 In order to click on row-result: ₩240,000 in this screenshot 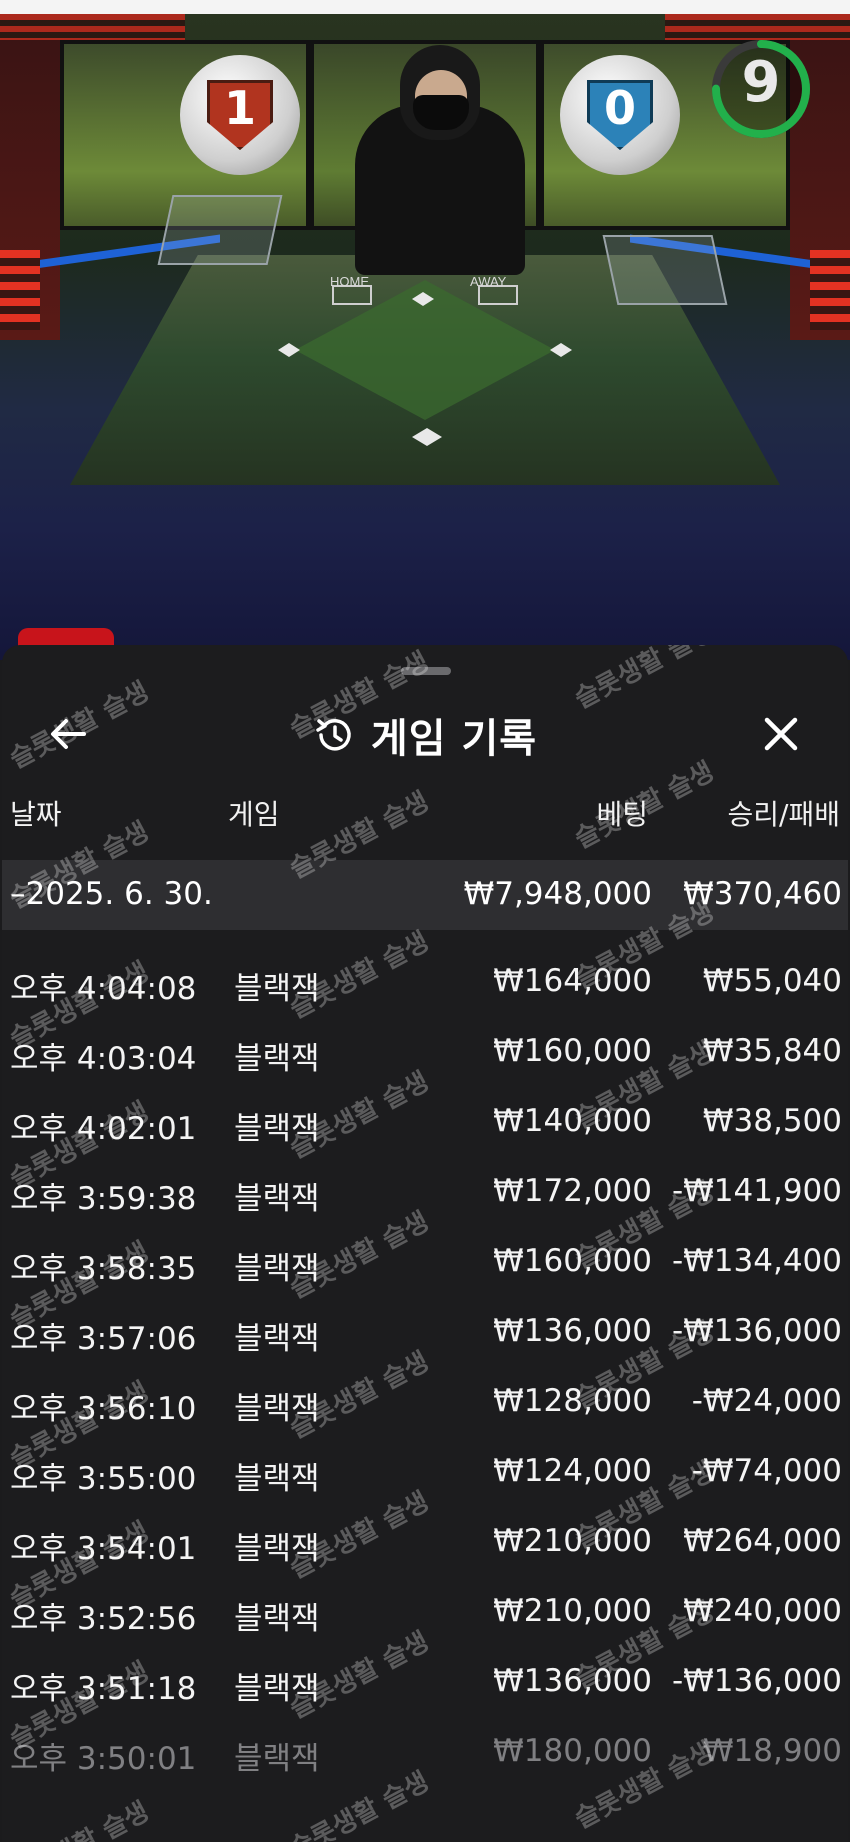, I will do `click(762, 1611)`.